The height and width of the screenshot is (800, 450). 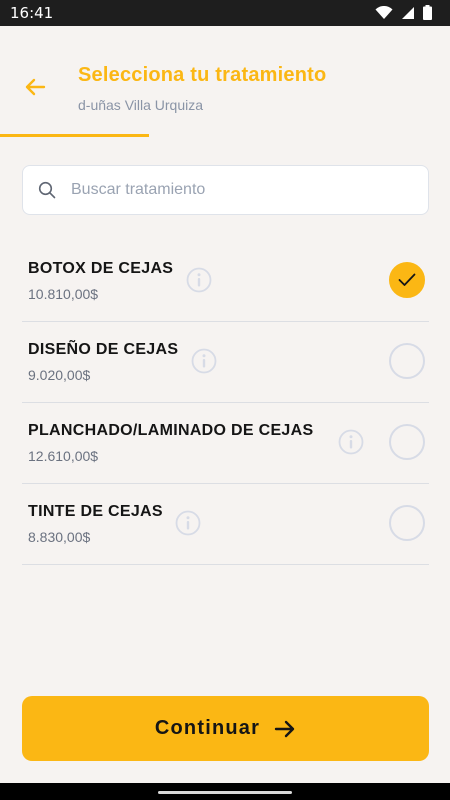 What do you see at coordinates (225, 524) in the screenshot?
I see `treatment-item: TINTE DE CEJAS 8.830,00$` at bounding box center [225, 524].